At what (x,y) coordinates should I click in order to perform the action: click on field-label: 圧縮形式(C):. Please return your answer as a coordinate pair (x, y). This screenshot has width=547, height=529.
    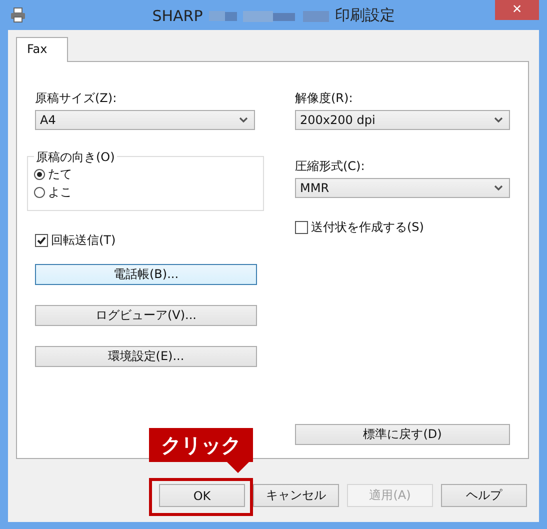
    Looking at the image, I should click on (330, 166).